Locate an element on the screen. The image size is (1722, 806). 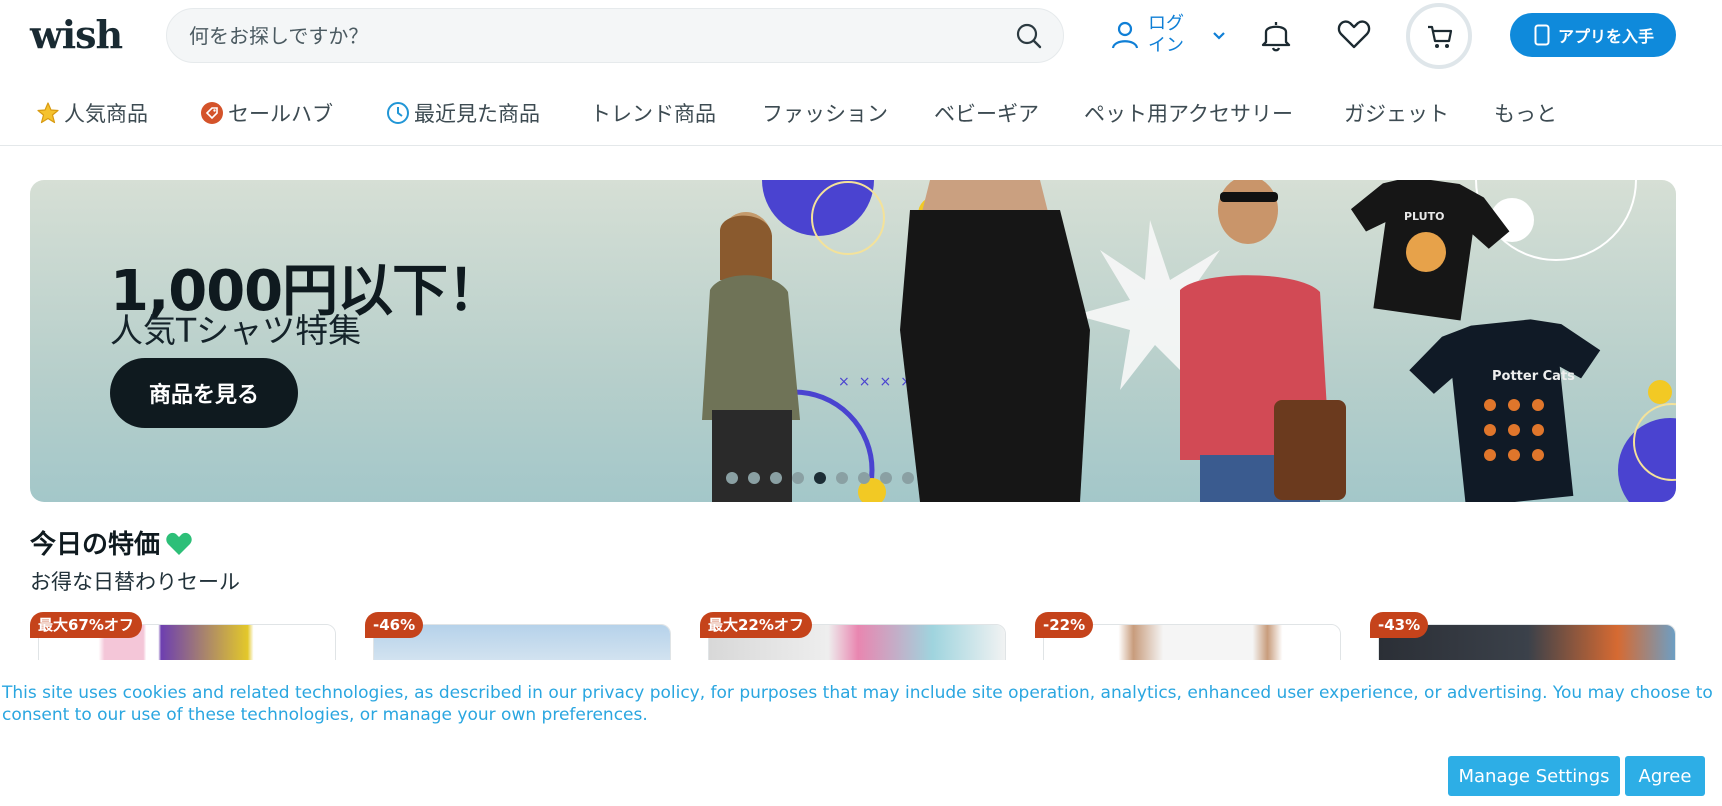
tag-icon is located at coordinates (212, 113).